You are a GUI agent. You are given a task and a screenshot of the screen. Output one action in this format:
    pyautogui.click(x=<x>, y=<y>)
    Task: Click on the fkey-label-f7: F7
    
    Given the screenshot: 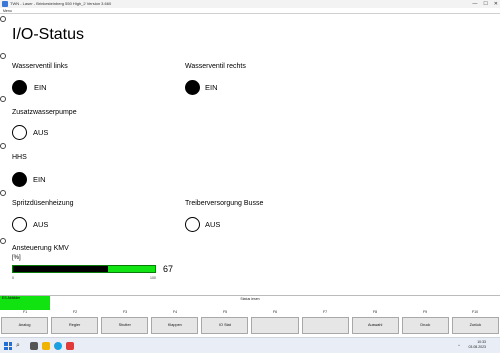 What is the action you would take?
    pyautogui.click(x=325, y=312)
    